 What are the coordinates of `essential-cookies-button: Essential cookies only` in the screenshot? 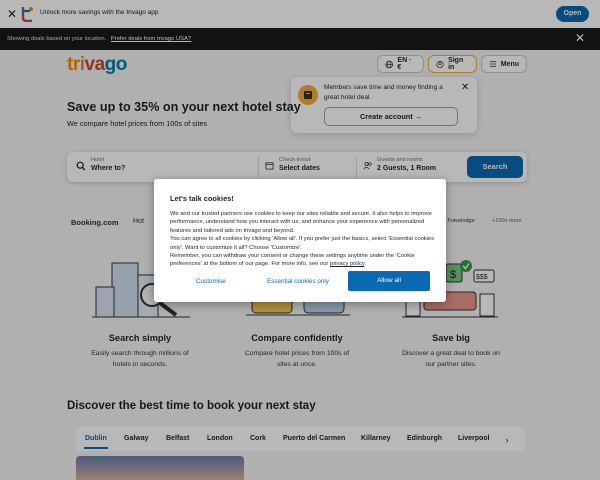 It's located at (298, 281).